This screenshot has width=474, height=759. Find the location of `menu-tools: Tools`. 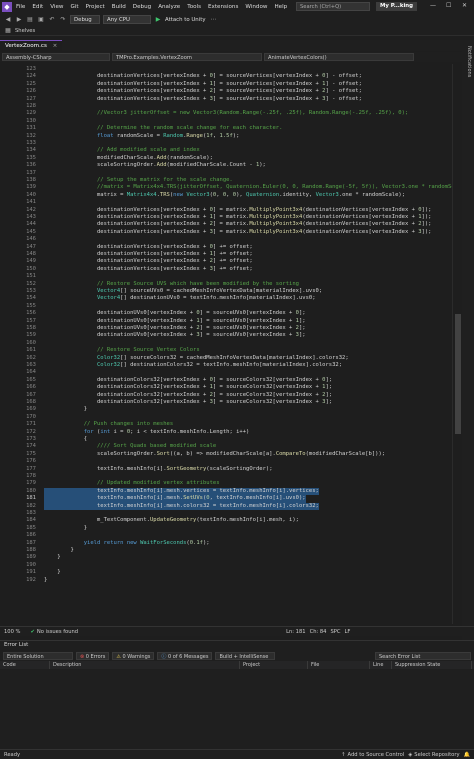

menu-tools: Tools is located at coordinates (194, 7).